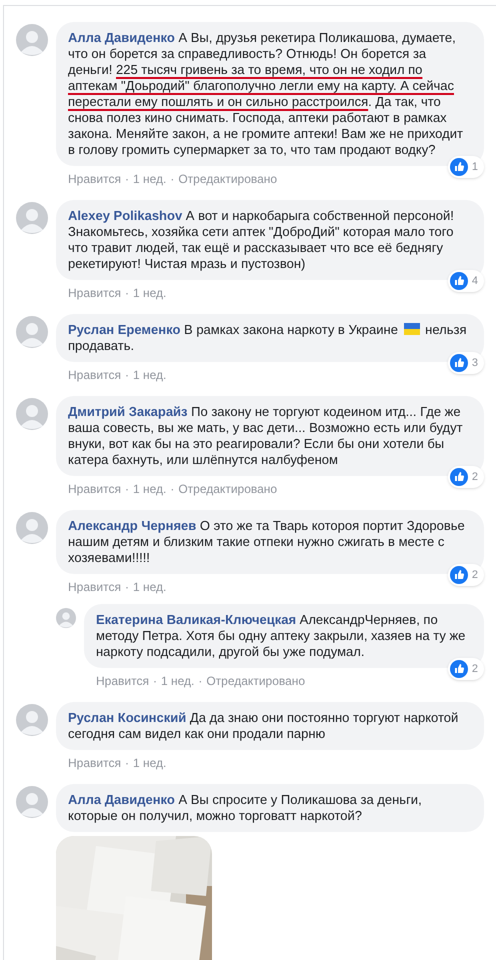 This screenshot has height=960, width=496. Describe the element at coordinates (266, 436) in the screenshot. I see `comment-text: Дмитрий Закарайз По закону не торгуют кодеином итд... Где же ваша совесть, вы же мать, у вас дети... Возможно есть или будут внуки, вот как бы на это реагировали? Если бы они хотели бы катера бахнуть, или шлёпнутся налбуфеном` at that location.